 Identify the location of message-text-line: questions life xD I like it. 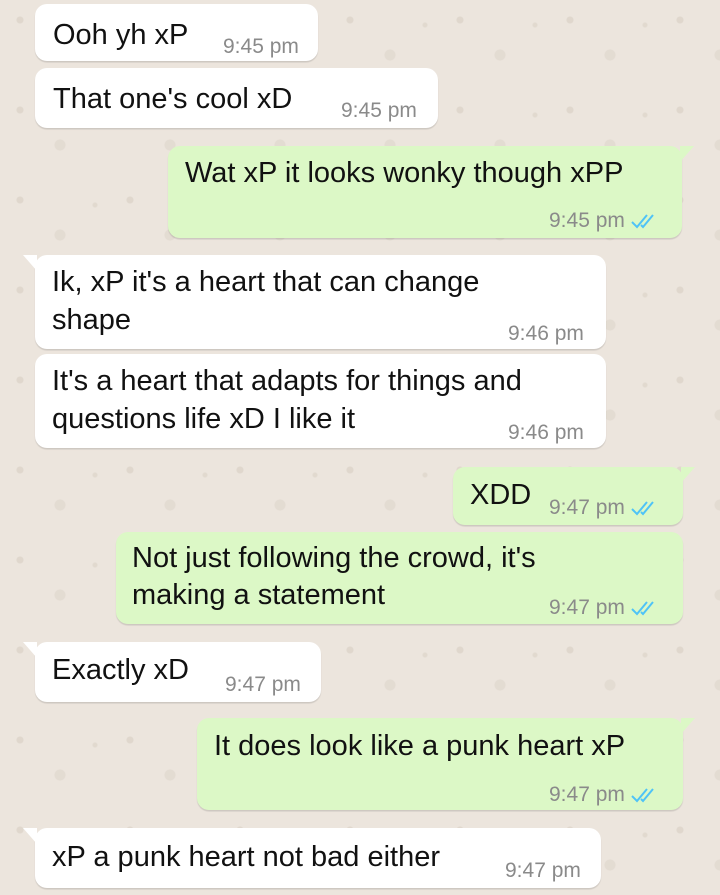
(204, 419).